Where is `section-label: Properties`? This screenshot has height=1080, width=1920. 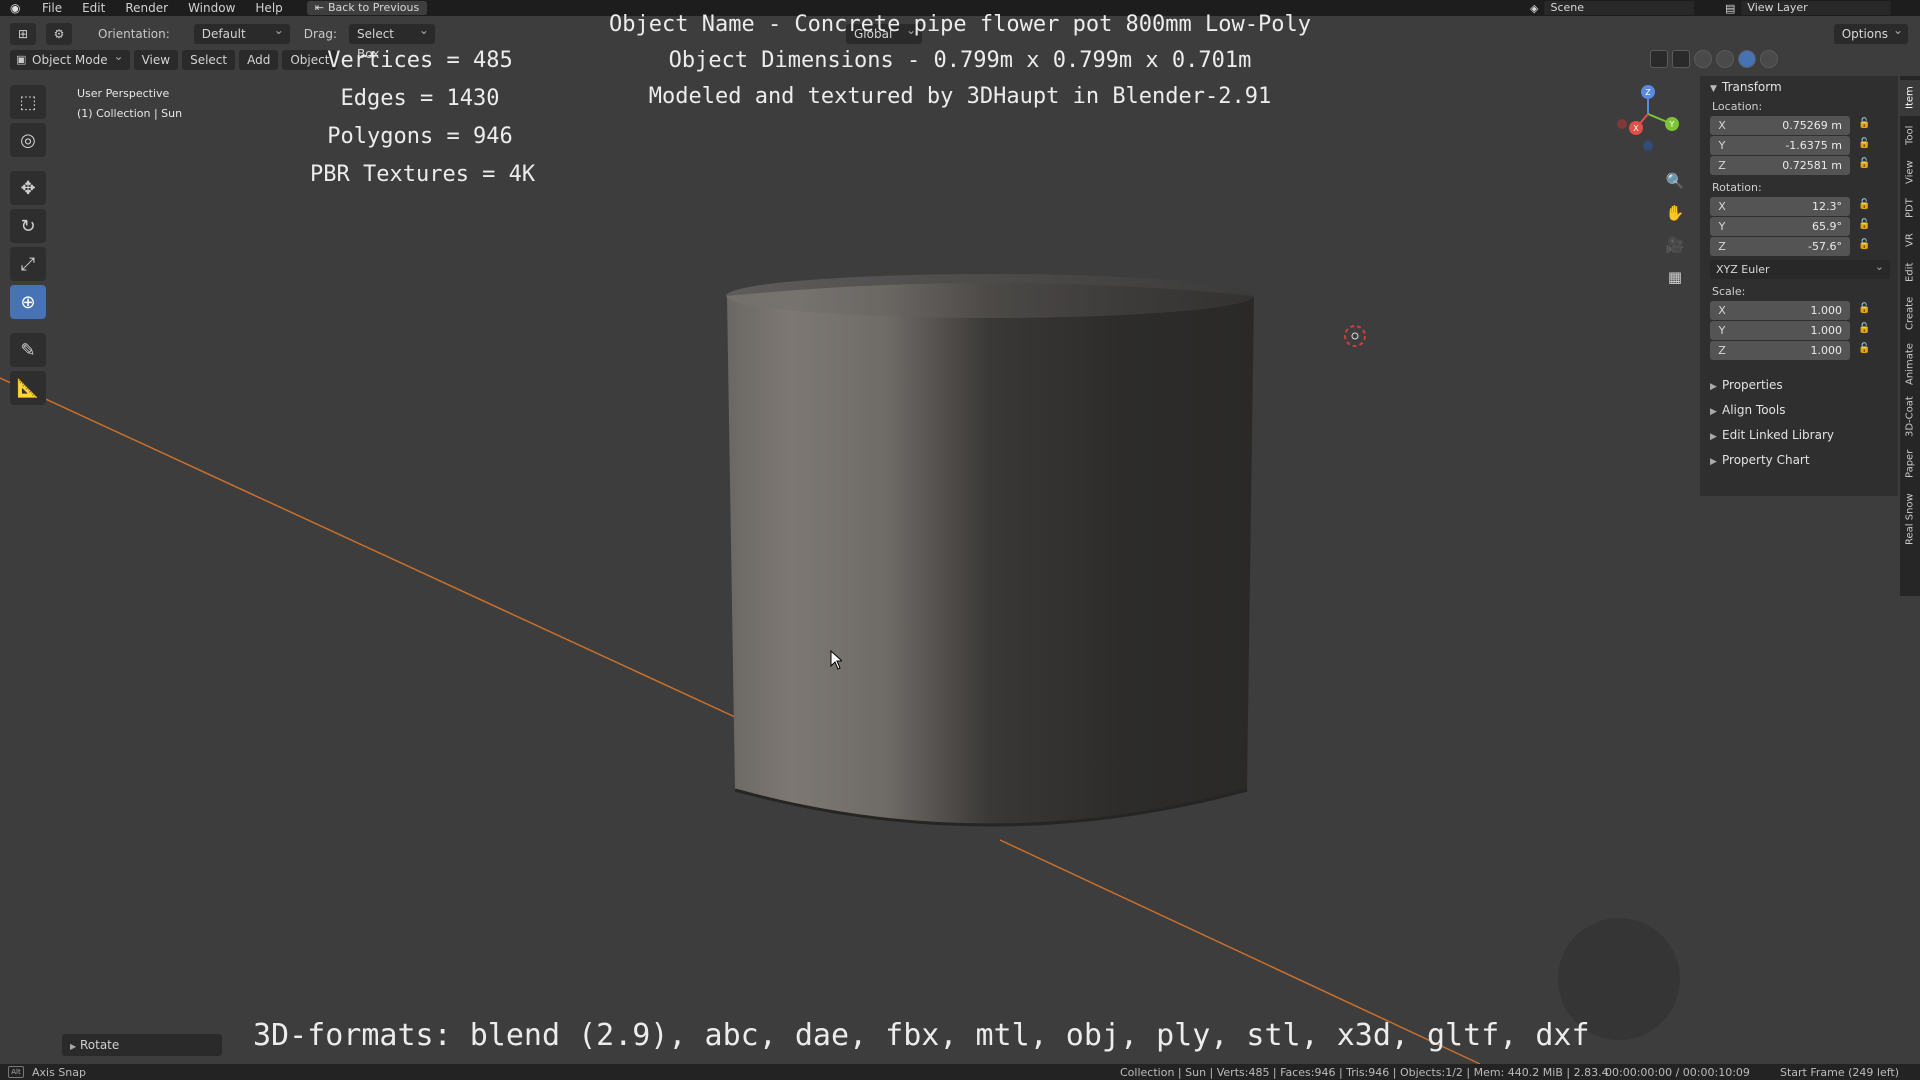
section-label: Properties is located at coordinates (1752, 385).